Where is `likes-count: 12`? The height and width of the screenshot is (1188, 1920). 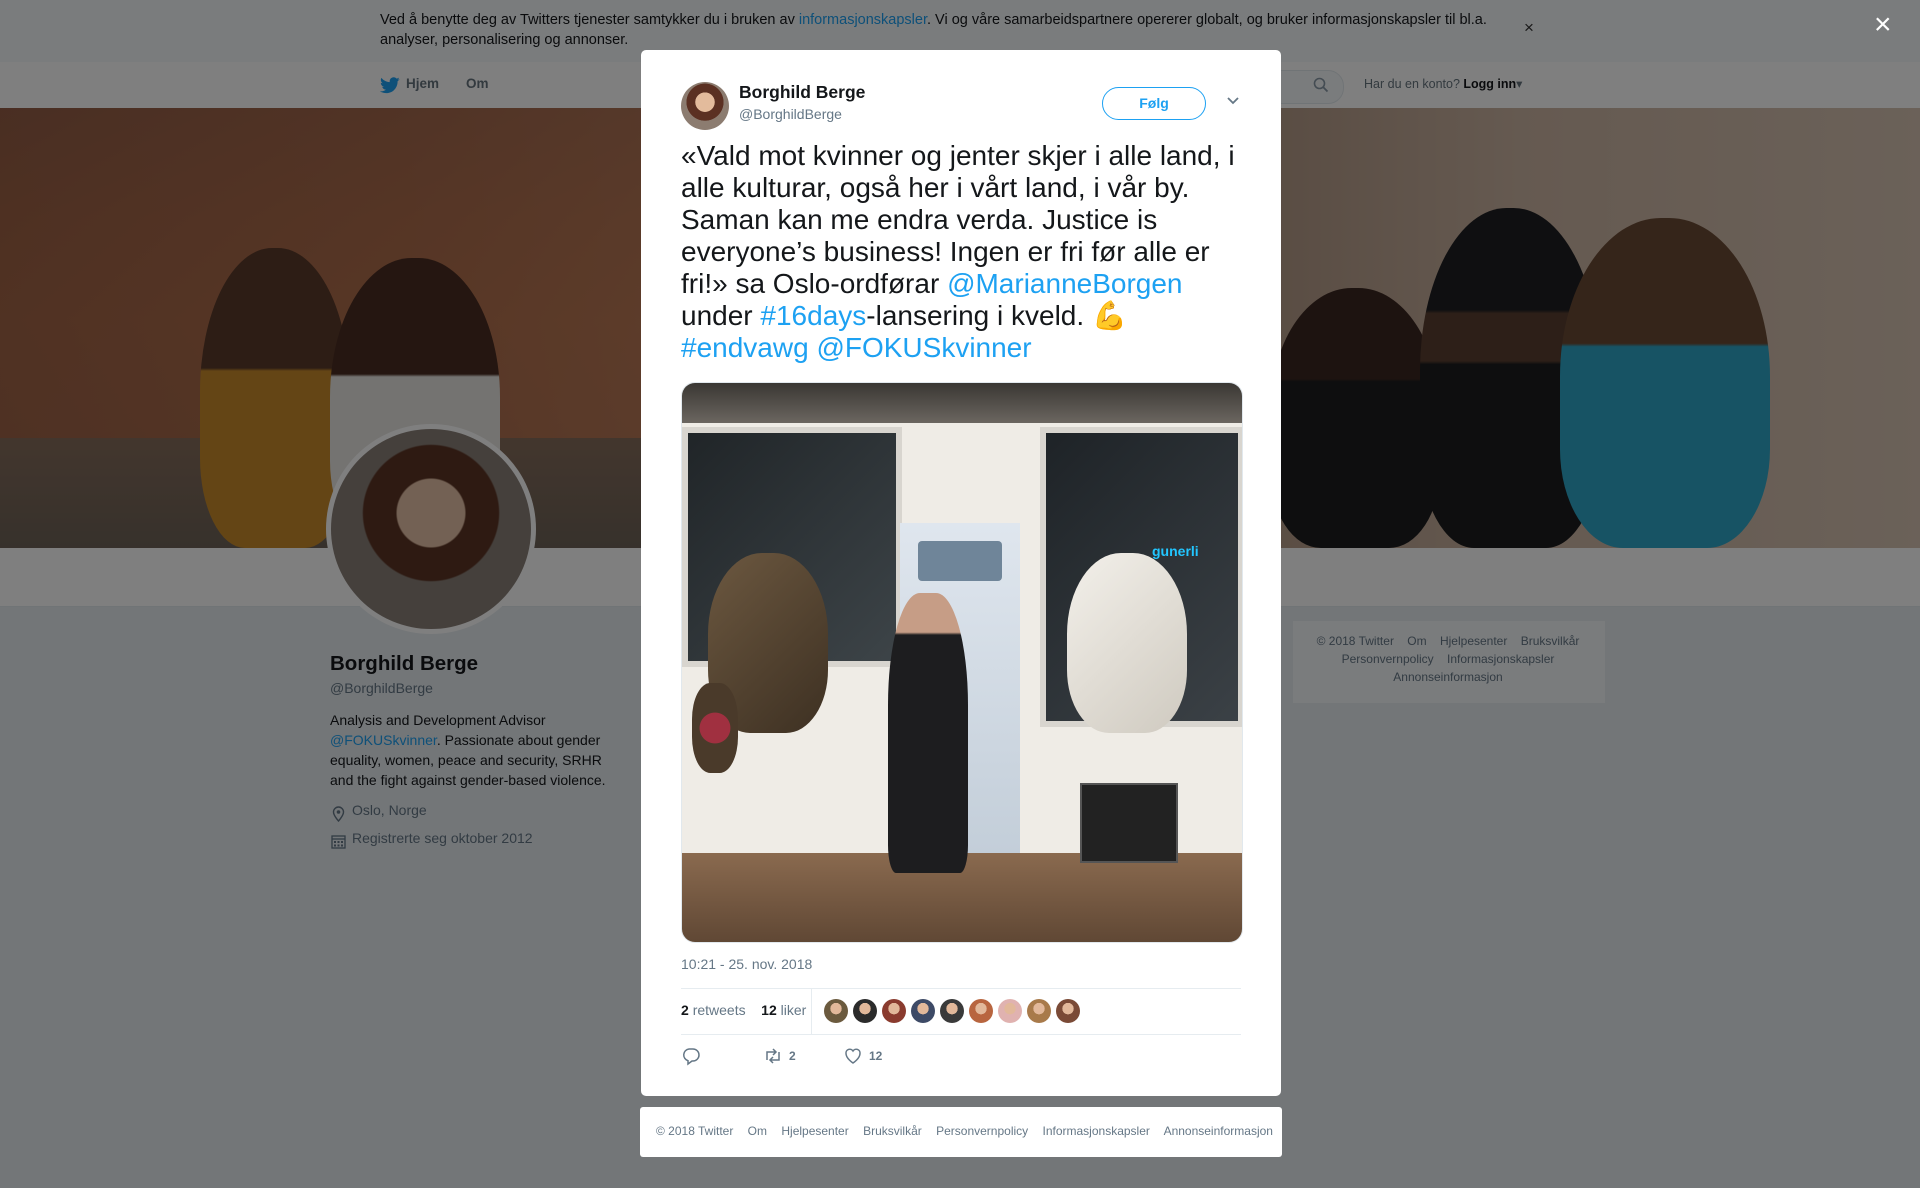
likes-count: 12 is located at coordinates (769, 1010).